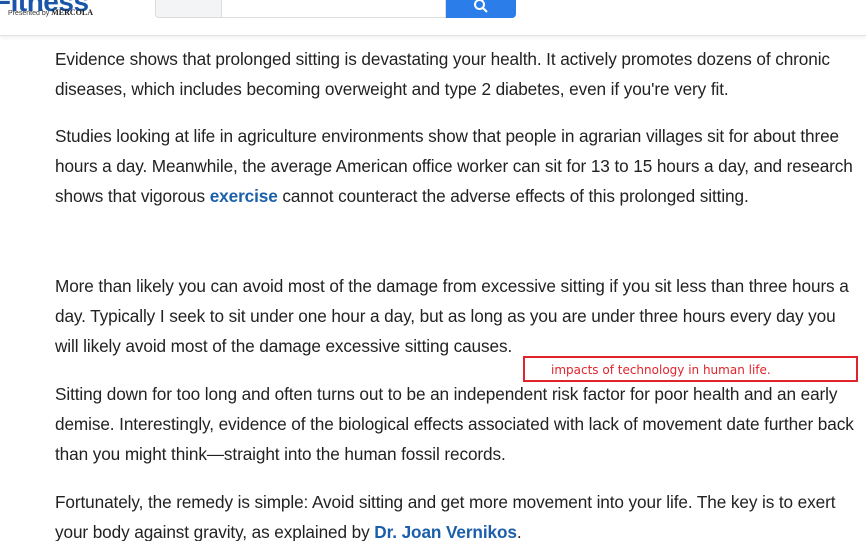 The image size is (866, 541). I want to click on annotation-text: impacts of technology in human life., so click(661, 370).